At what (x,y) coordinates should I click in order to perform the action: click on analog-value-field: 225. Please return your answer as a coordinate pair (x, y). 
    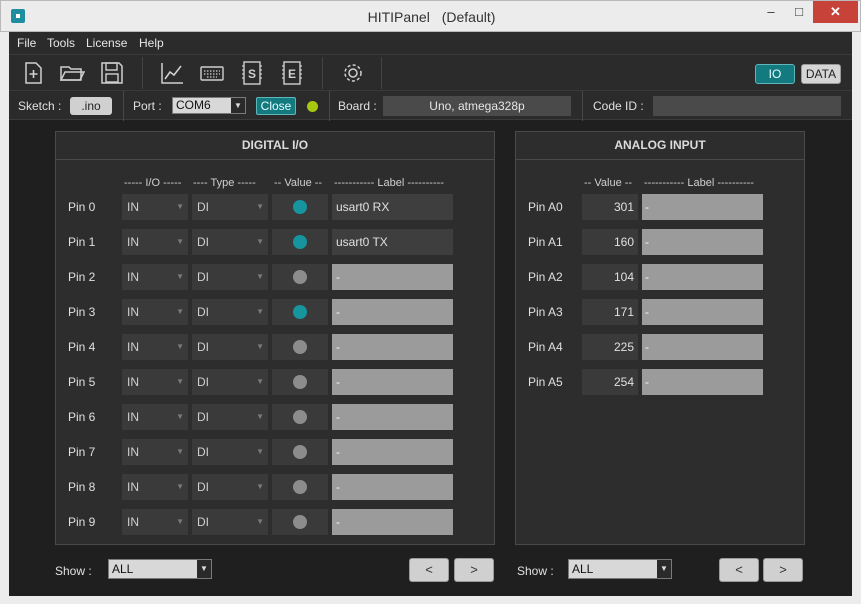
    Looking at the image, I should click on (610, 347).